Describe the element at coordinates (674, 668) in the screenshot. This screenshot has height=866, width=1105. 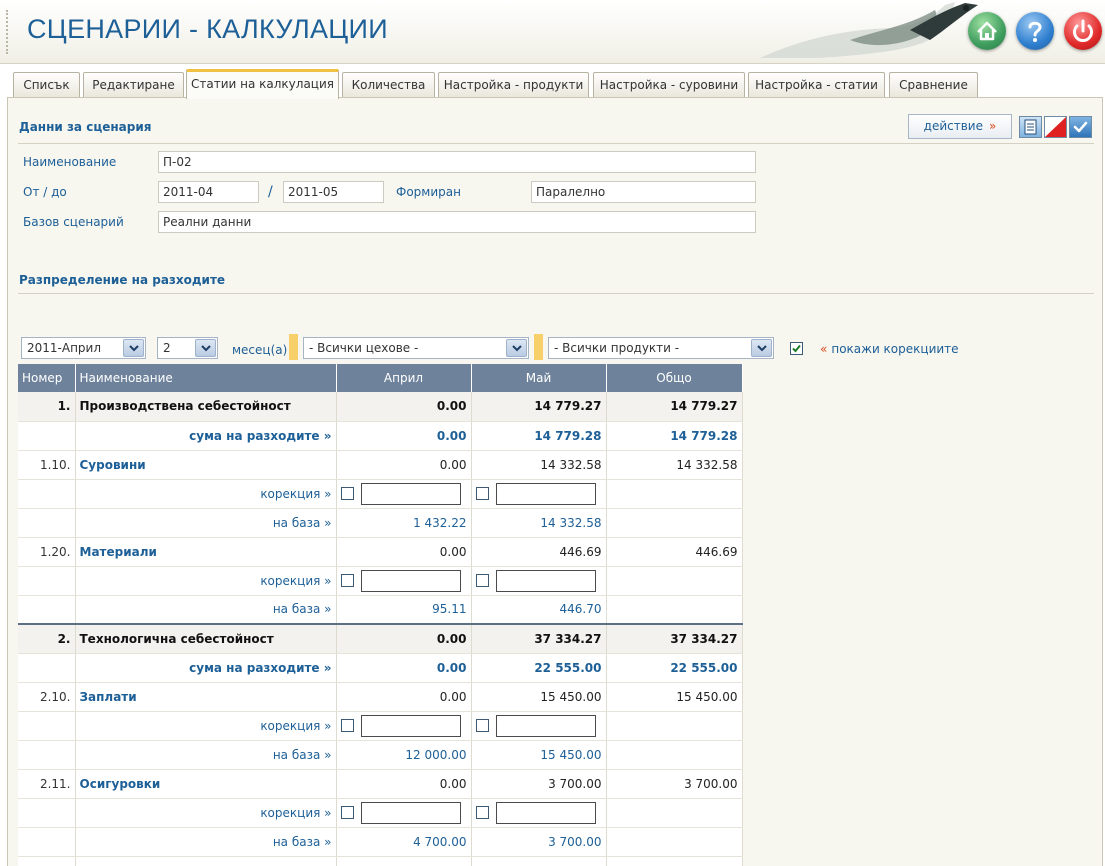
I see `cell-total: 22 555.00` at that location.